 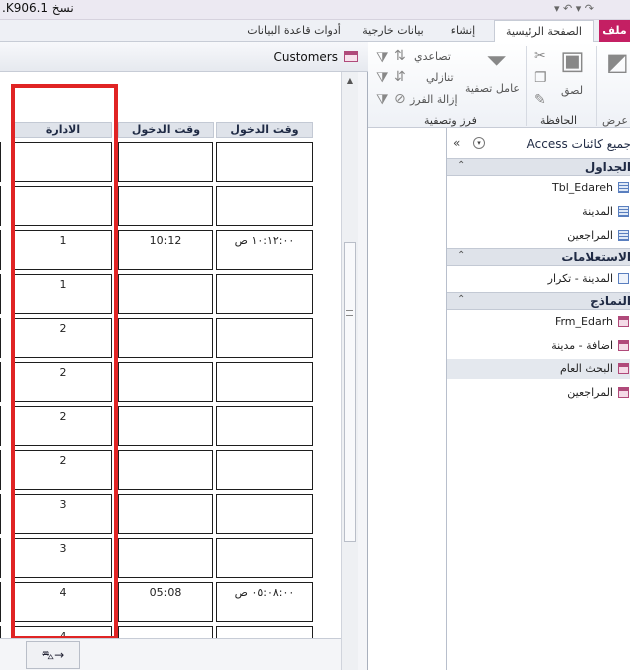 I want to click on tab-create: إنشاء, so click(x=463, y=31).